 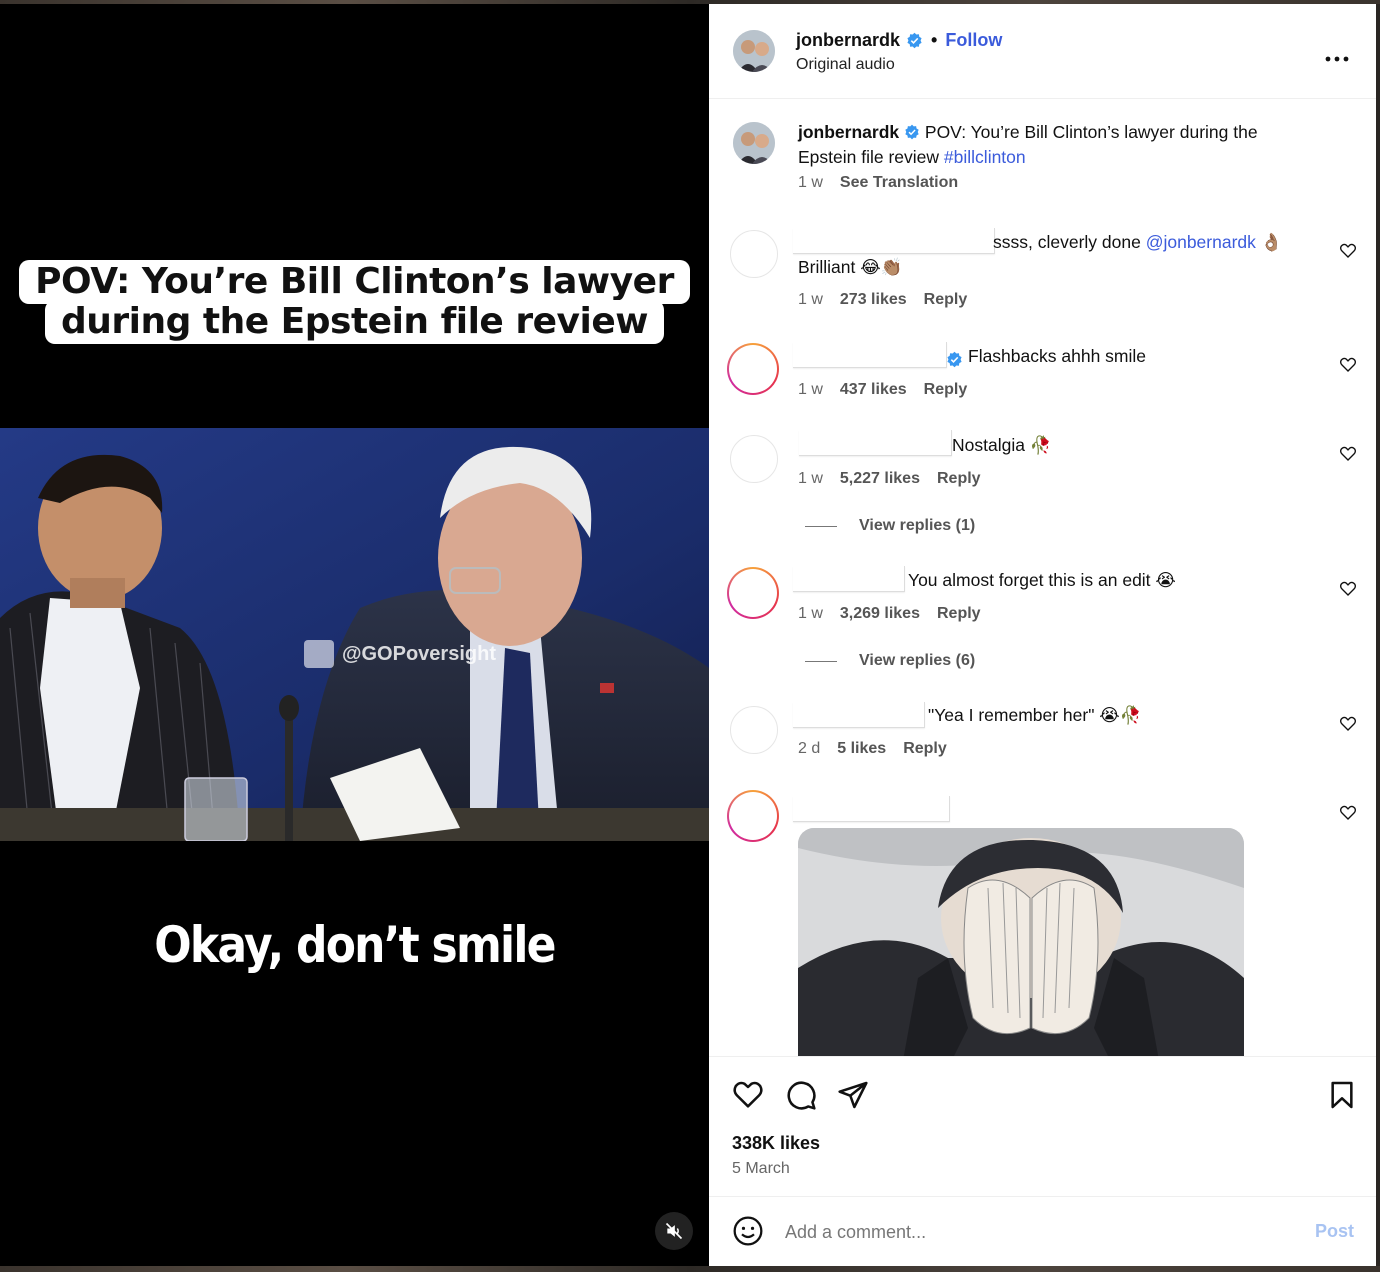 I want to click on likes-count: 338K likes, so click(x=776, y=1143).